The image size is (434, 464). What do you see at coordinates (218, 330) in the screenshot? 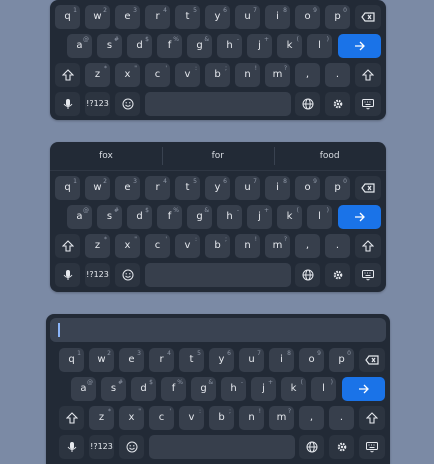
I see `text-input` at bounding box center [218, 330].